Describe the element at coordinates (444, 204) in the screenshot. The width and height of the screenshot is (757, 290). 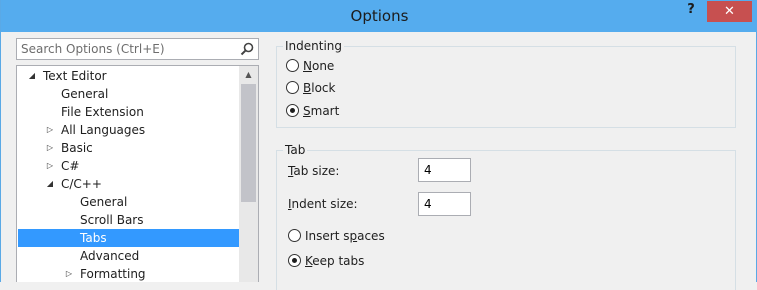
I see `indent-size-input` at that location.